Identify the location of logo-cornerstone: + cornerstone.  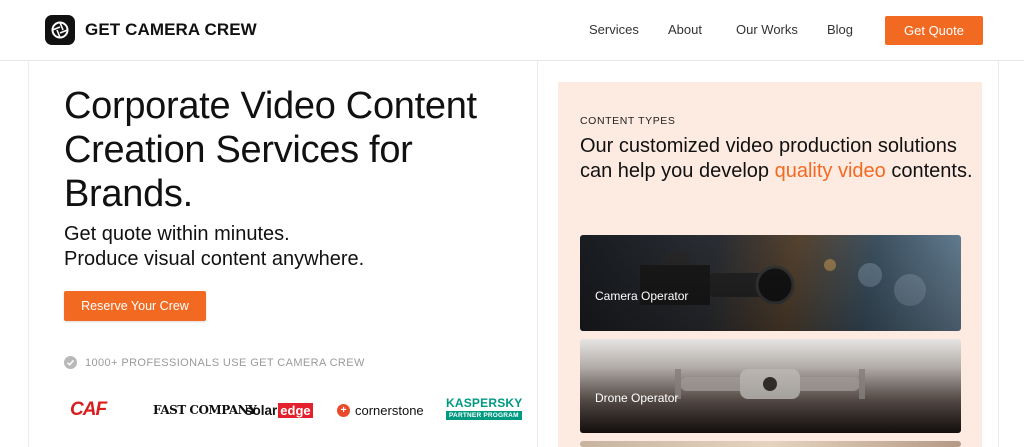
(380, 410).